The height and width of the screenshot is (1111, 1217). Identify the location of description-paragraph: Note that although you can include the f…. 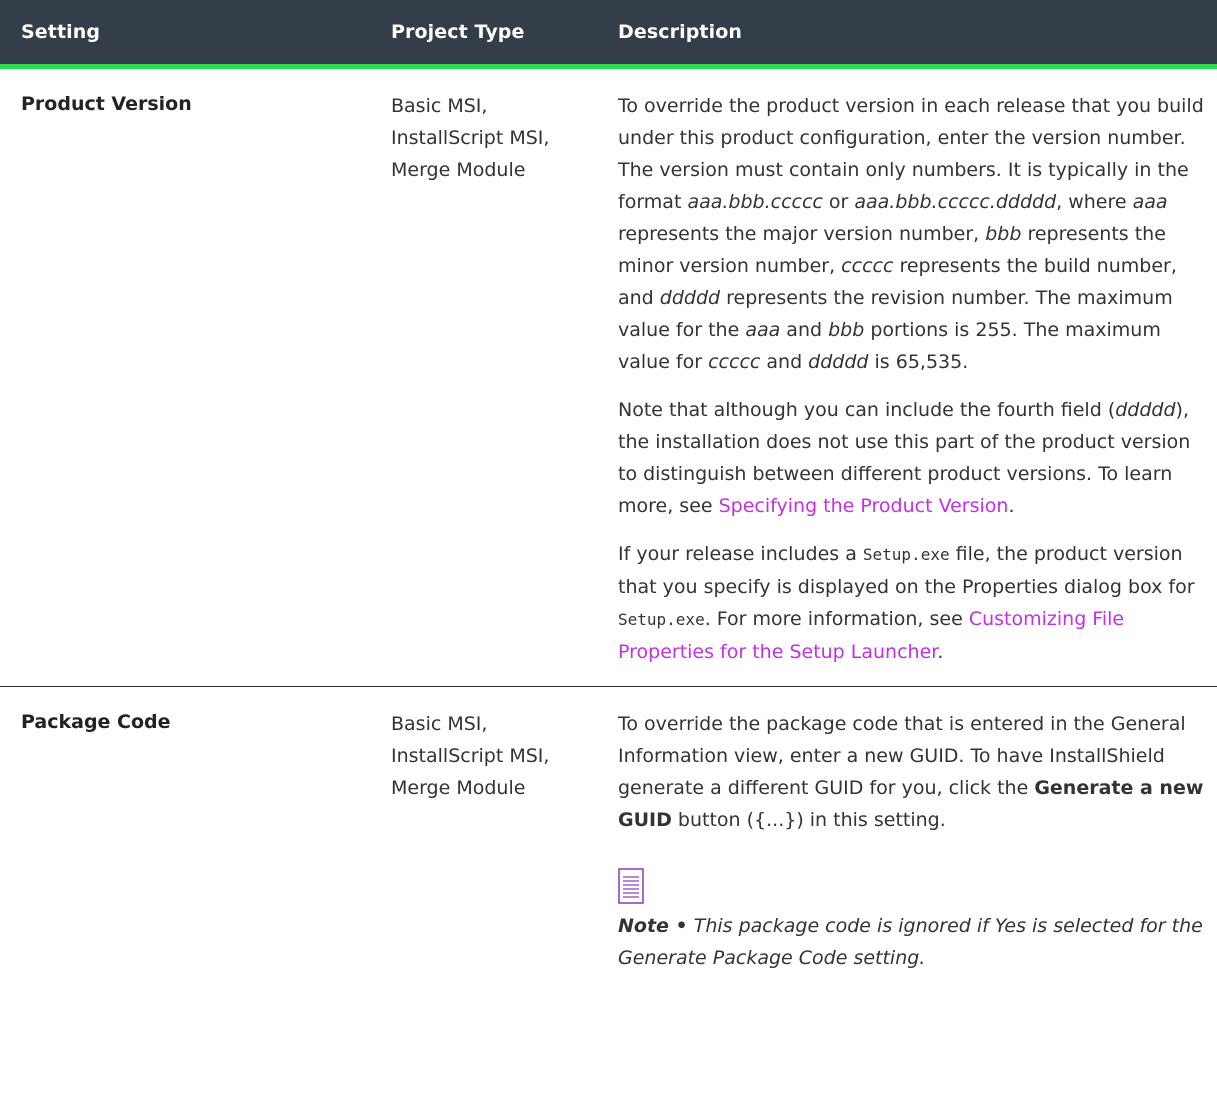
(904, 458).